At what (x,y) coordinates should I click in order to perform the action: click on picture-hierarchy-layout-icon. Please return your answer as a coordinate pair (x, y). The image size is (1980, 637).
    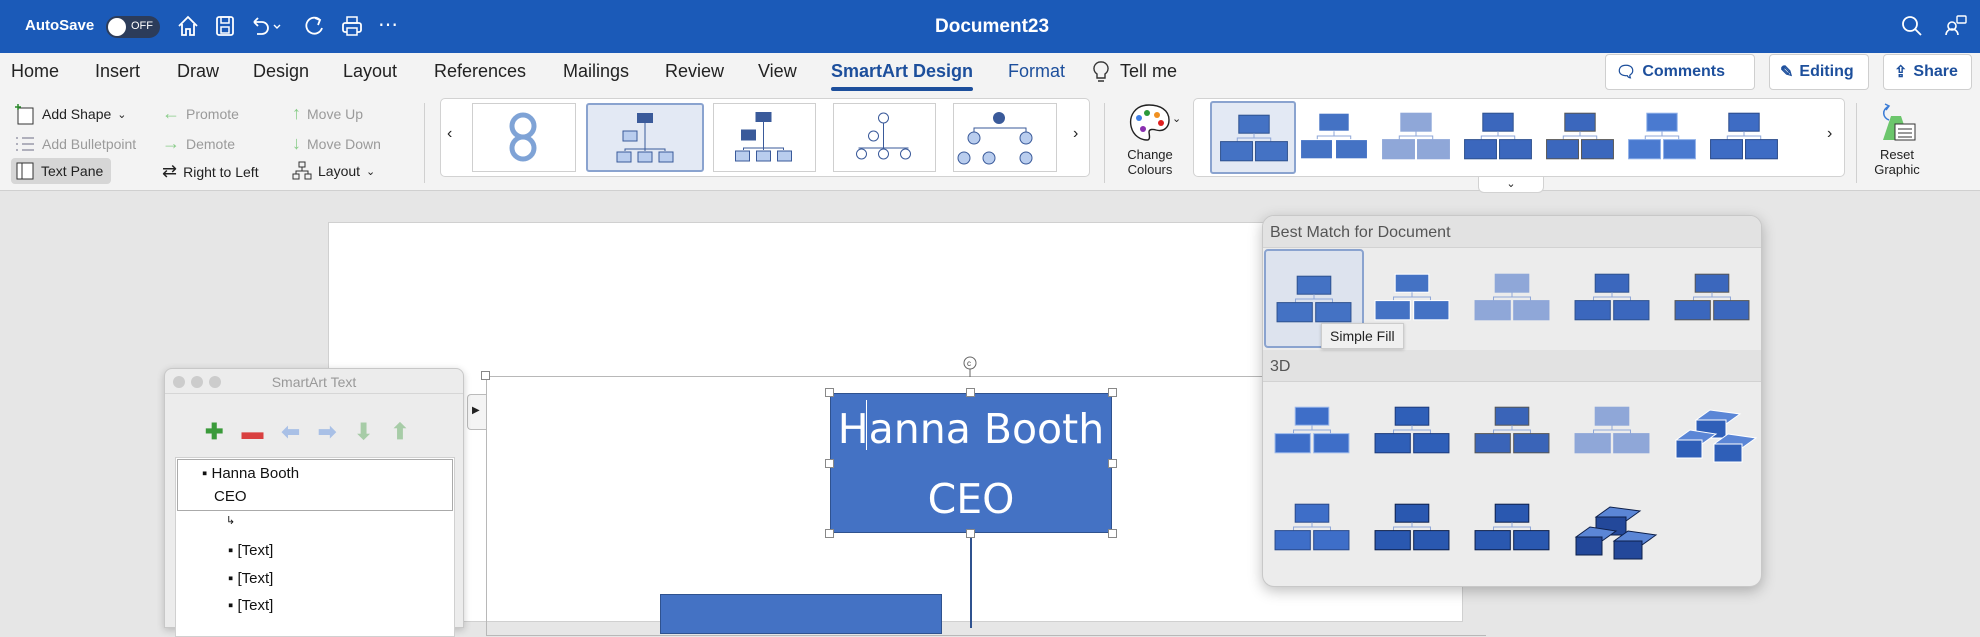
    Looking at the image, I should click on (995, 138).